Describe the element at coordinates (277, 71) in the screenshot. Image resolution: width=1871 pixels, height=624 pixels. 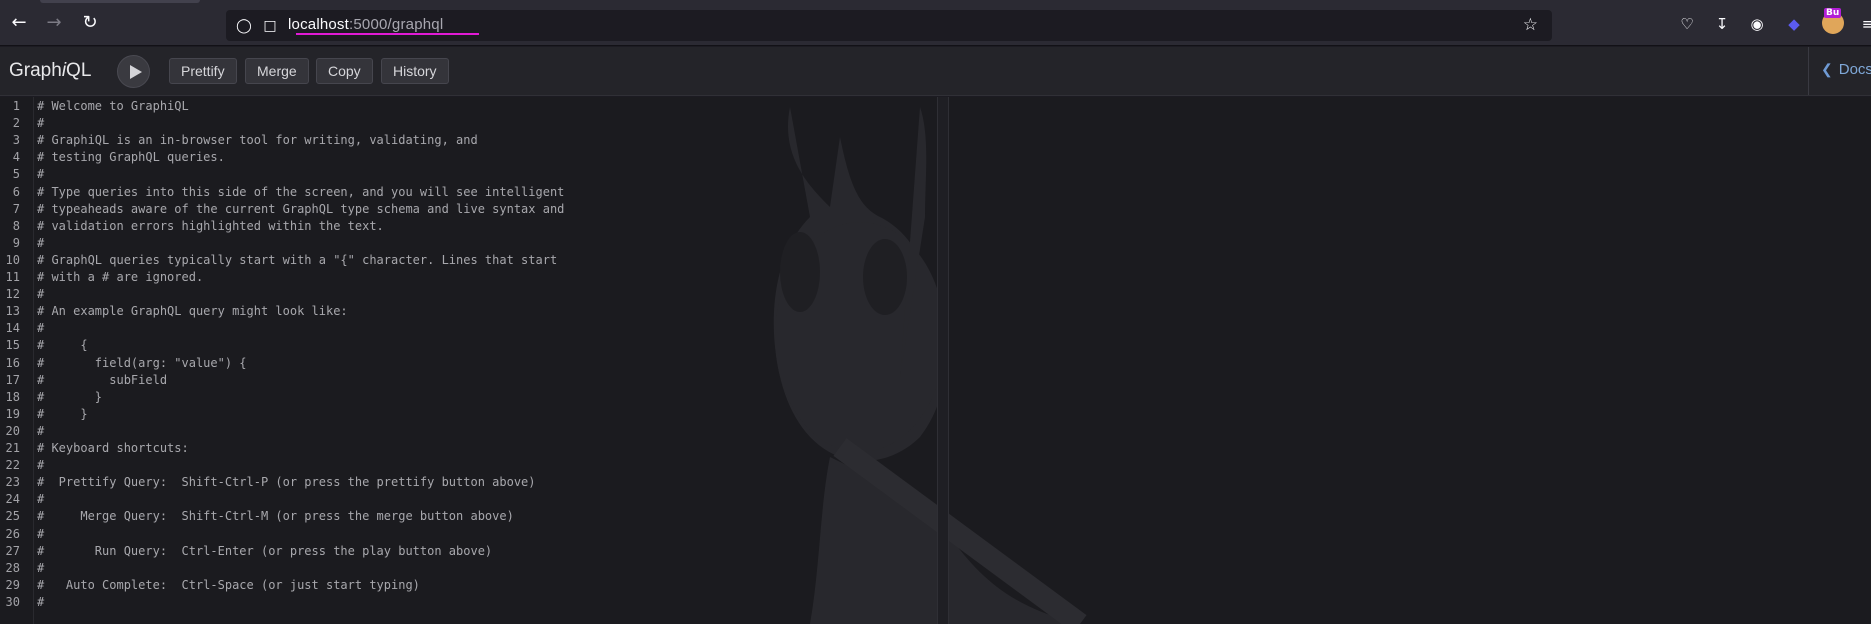
I see `merge-button: Merge` at that location.